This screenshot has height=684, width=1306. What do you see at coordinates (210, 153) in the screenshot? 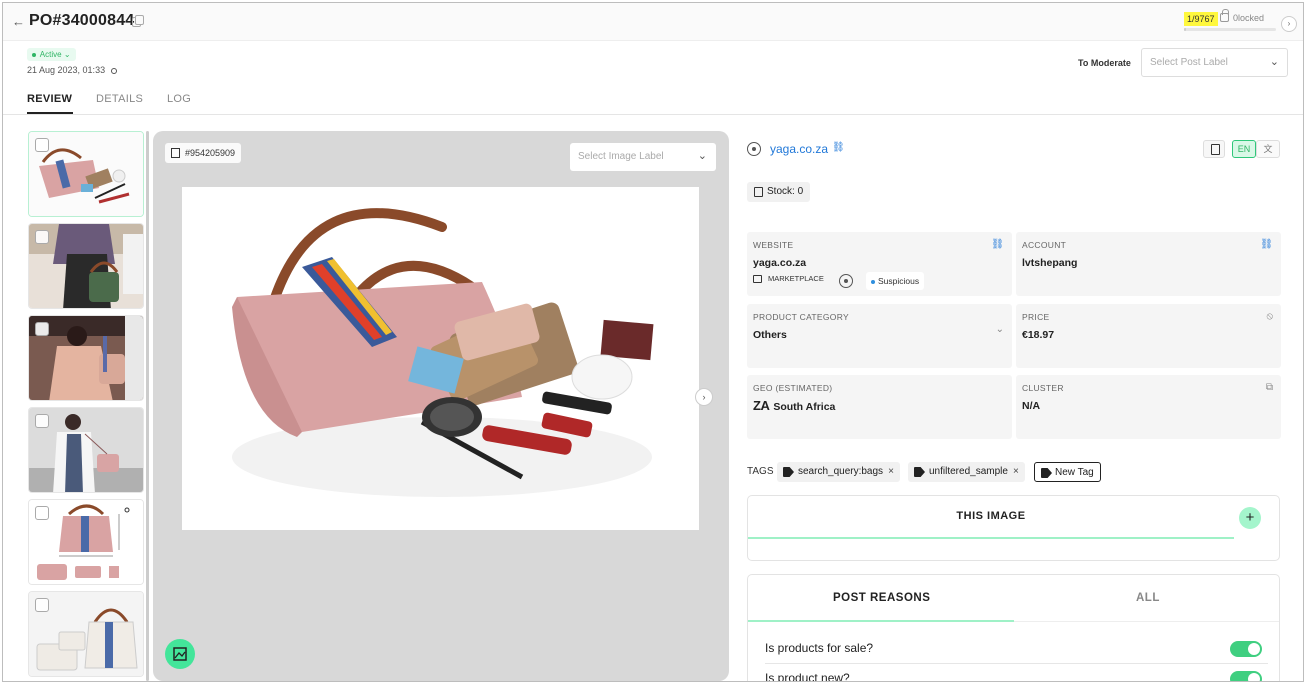
I see `image-id-text: #954205909` at bounding box center [210, 153].